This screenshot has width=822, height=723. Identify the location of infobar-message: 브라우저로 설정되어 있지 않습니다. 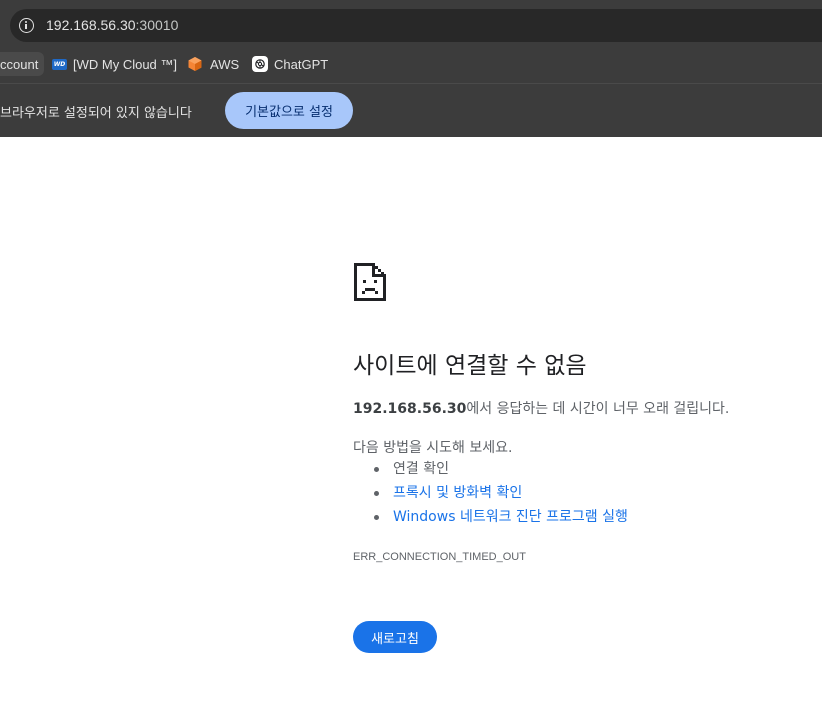
(96, 113).